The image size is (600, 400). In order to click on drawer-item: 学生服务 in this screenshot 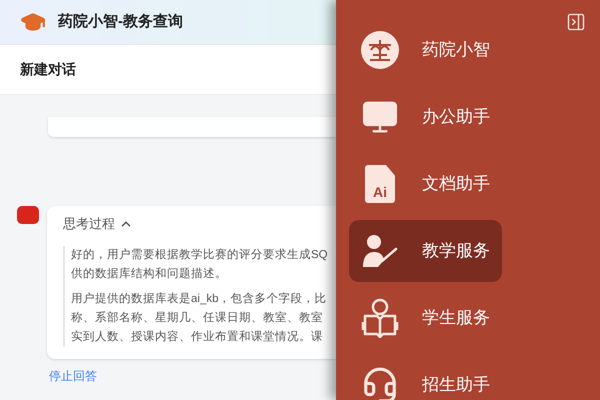, I will do `click(425, 318)`.